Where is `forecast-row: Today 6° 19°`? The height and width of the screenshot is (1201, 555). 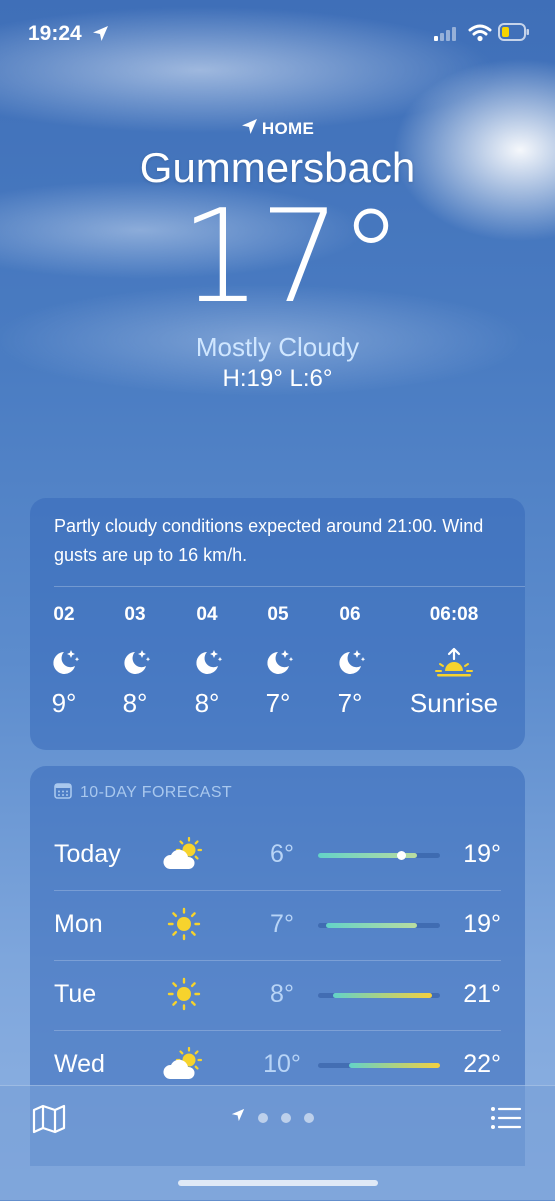
forecast-row: Today 6° 19° is located at coordinates (277, 855).